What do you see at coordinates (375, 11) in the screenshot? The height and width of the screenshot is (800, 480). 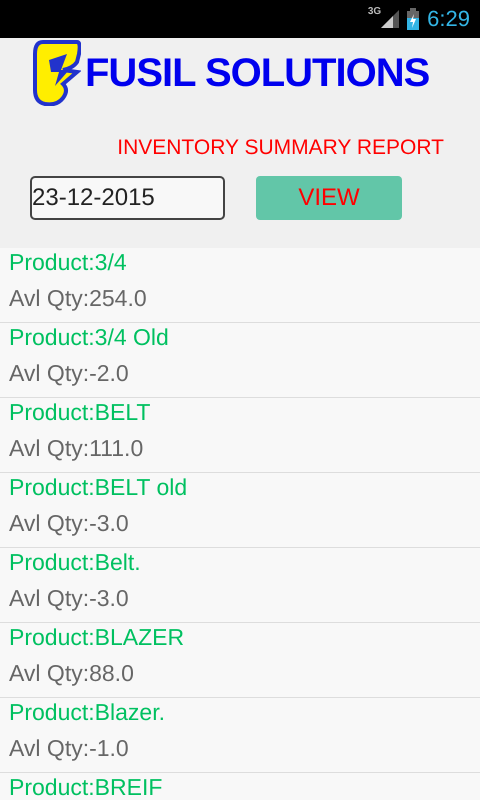 I see `network-type-label: 3G` at bounding box center [375, 11].